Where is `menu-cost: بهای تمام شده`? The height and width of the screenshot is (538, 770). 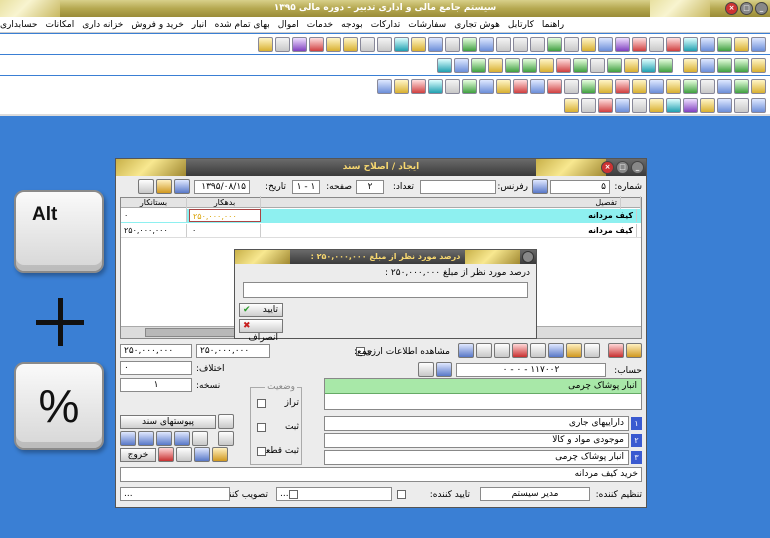 menu-cost: بهای تمام شده is located at coordinates (242, 25).